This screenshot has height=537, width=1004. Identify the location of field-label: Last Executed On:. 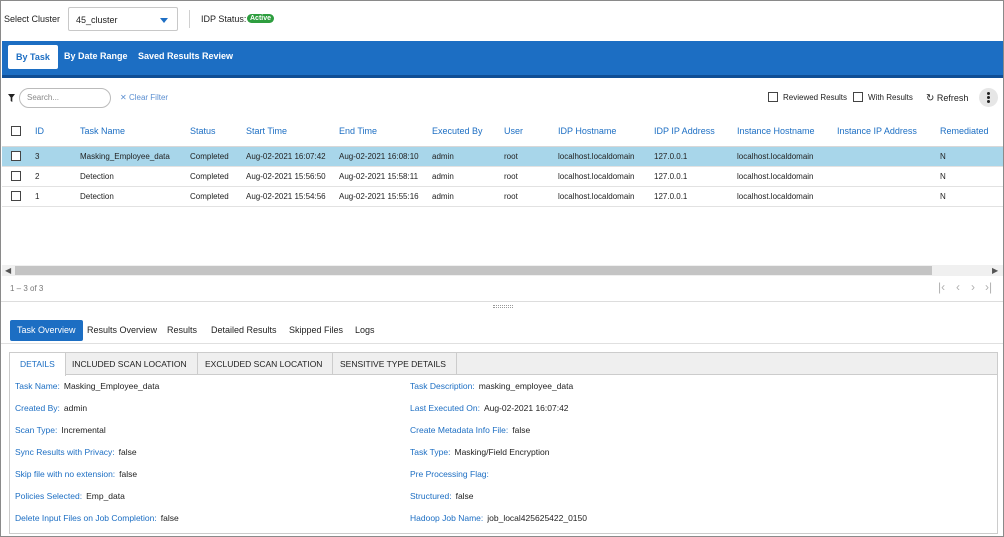
(445, 408).